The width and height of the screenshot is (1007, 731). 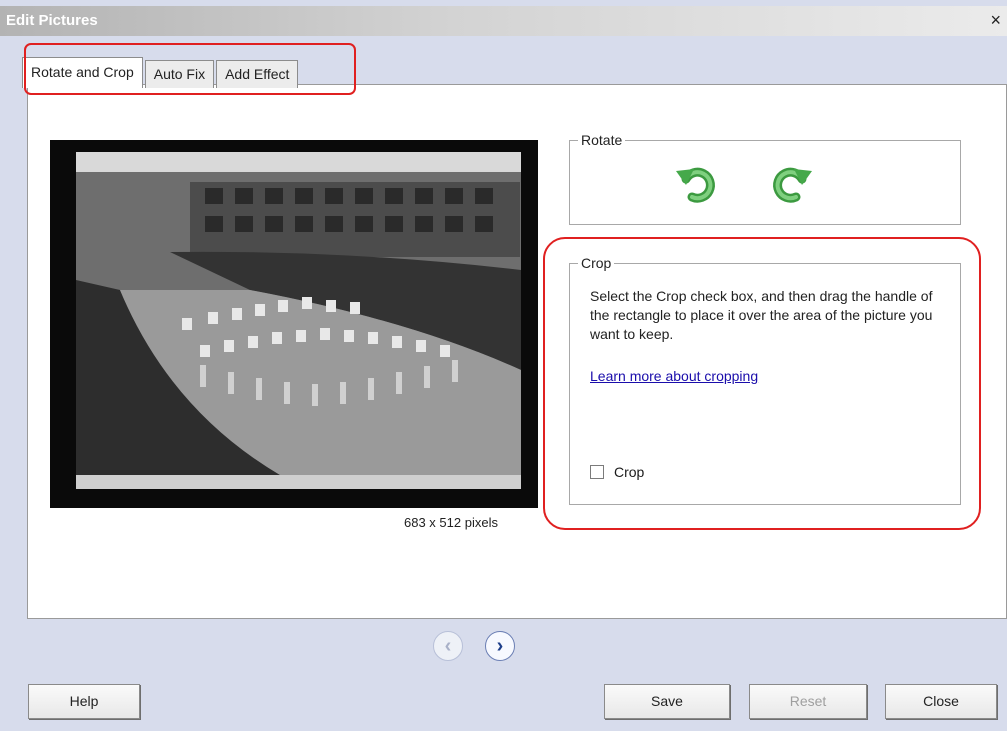 What do you see at coordinates (597, 472) in the screenshot?
I see `crop-checkbox` at bounding box center [597, 472].